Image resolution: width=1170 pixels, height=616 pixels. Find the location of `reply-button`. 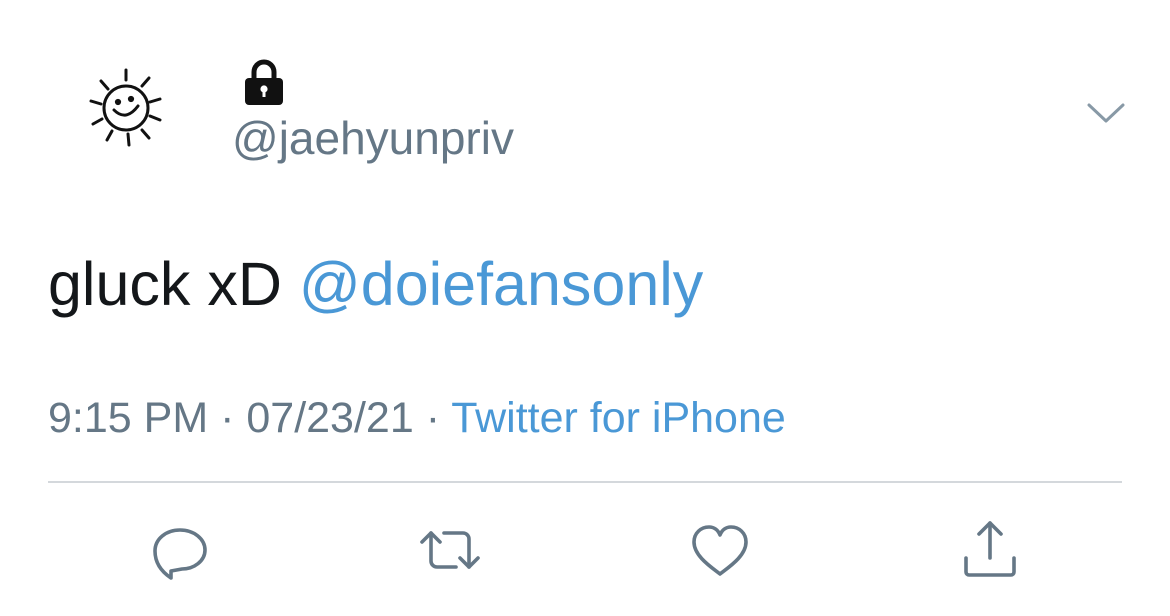

reply-button is located at coordinates (180, 550).